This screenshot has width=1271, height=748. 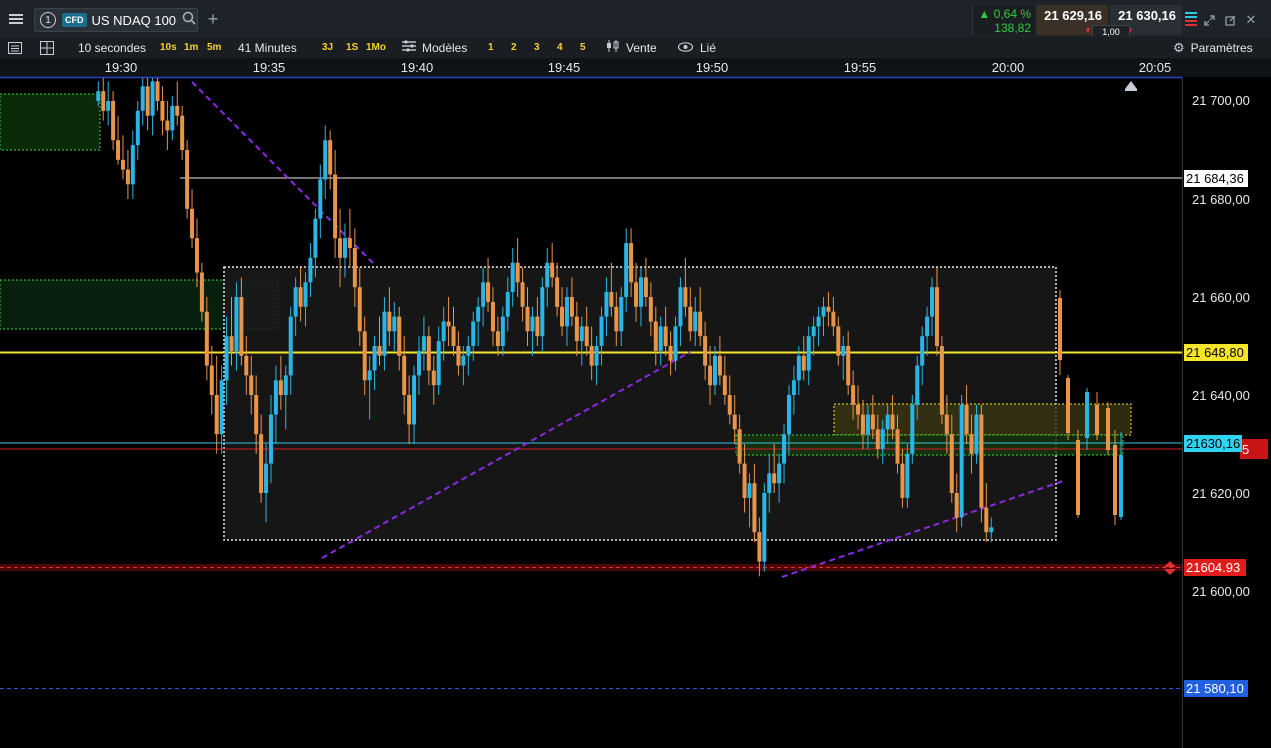 I want to click on price-tag-red: 21604.93, so click(x=1215, y=567).